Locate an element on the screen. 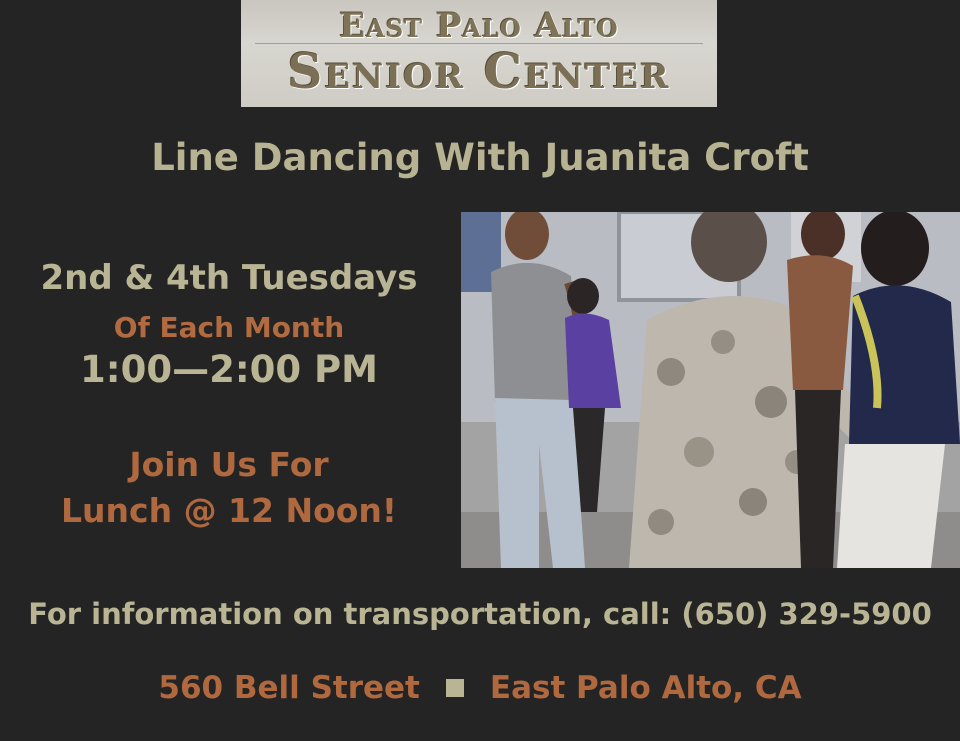  schedule-time: 1:00—2:00 PM is located at coordinates (229, 369).